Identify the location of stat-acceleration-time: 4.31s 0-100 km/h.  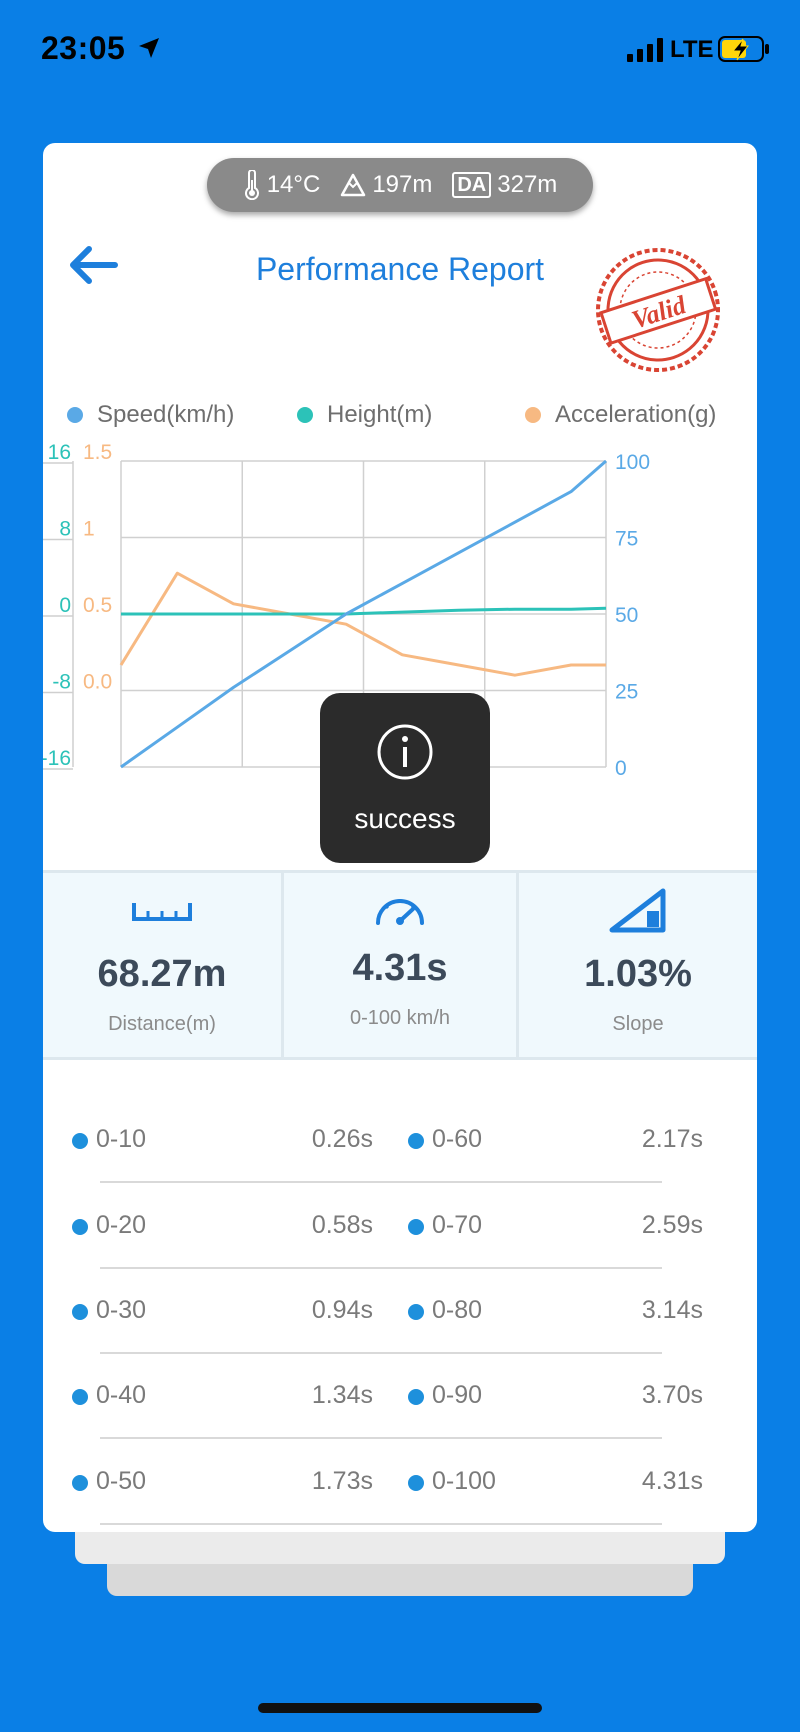
(401, 965).